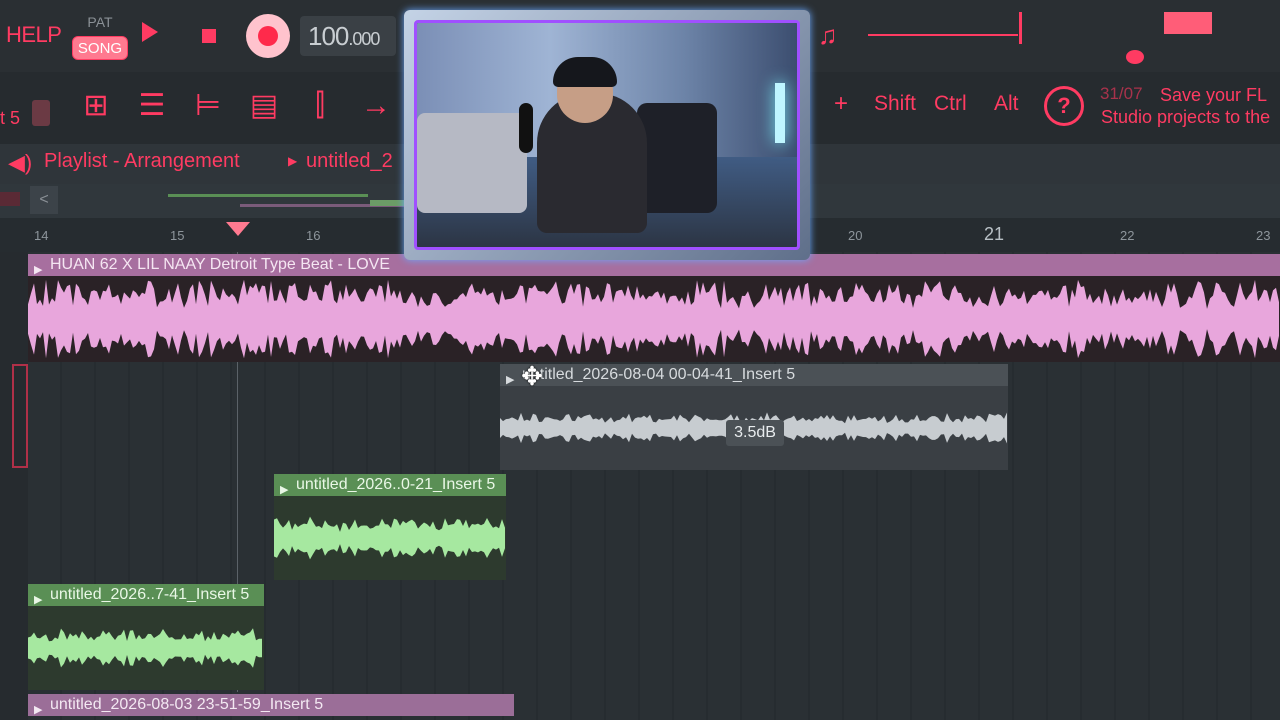 The width and height of the screenshot is (1280, 720). What do you see at coordinates (1006, 104) in the screenshot?
I see `alt-key: Alt` at bounding box center [1006, 104].